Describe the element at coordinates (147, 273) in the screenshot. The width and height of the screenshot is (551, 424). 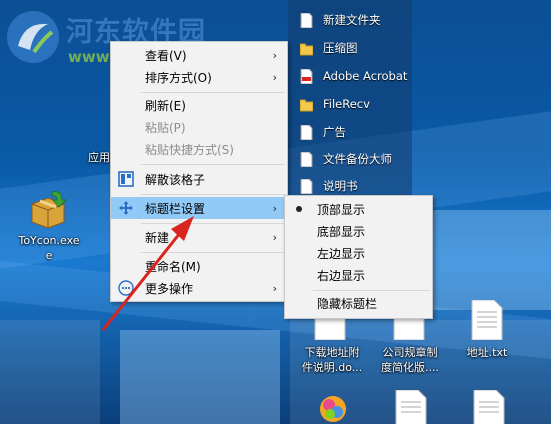
I see `annotation-arrow-icon` at that location.